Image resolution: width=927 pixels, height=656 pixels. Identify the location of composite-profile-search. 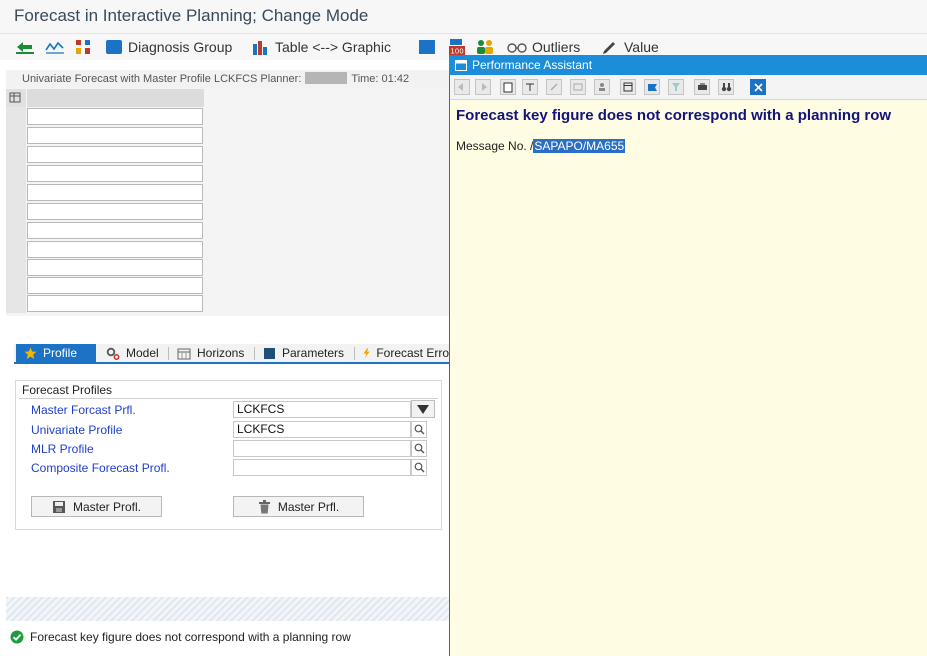
(419, 467).